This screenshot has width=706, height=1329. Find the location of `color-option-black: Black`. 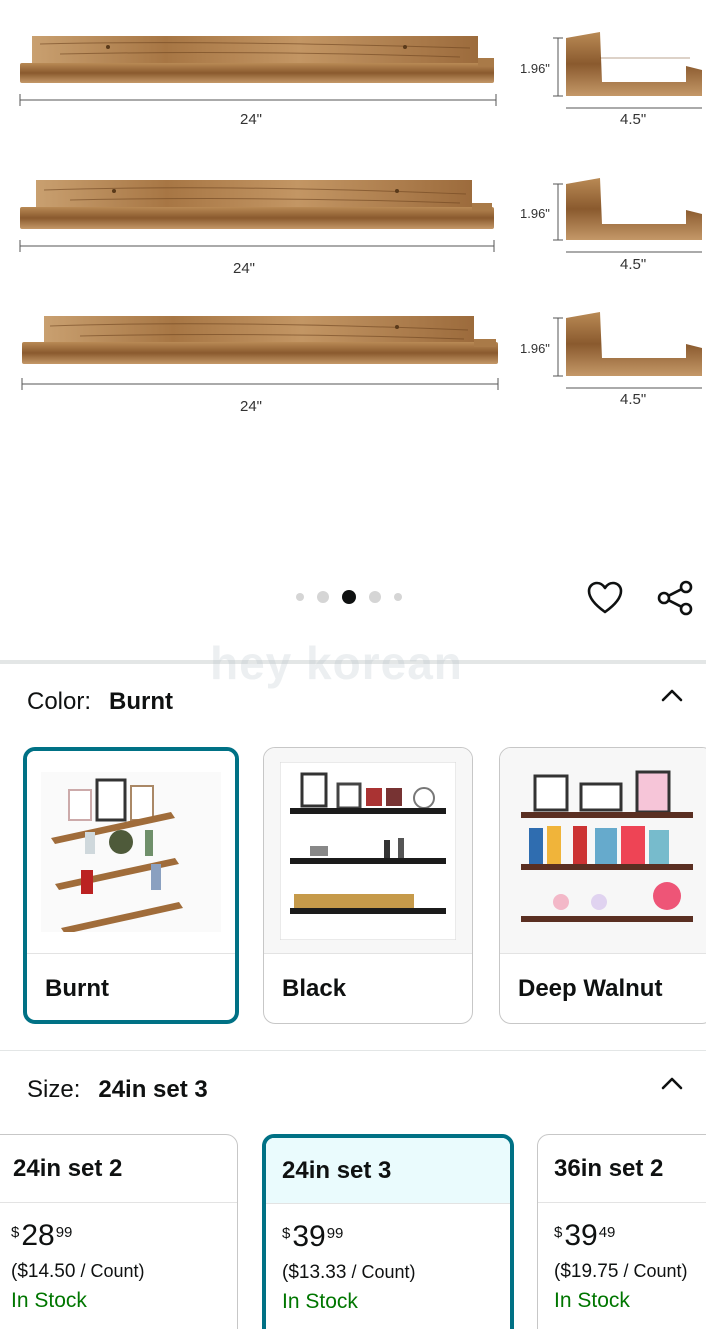

color-option-black: Black is located at coordinates (368, 885).